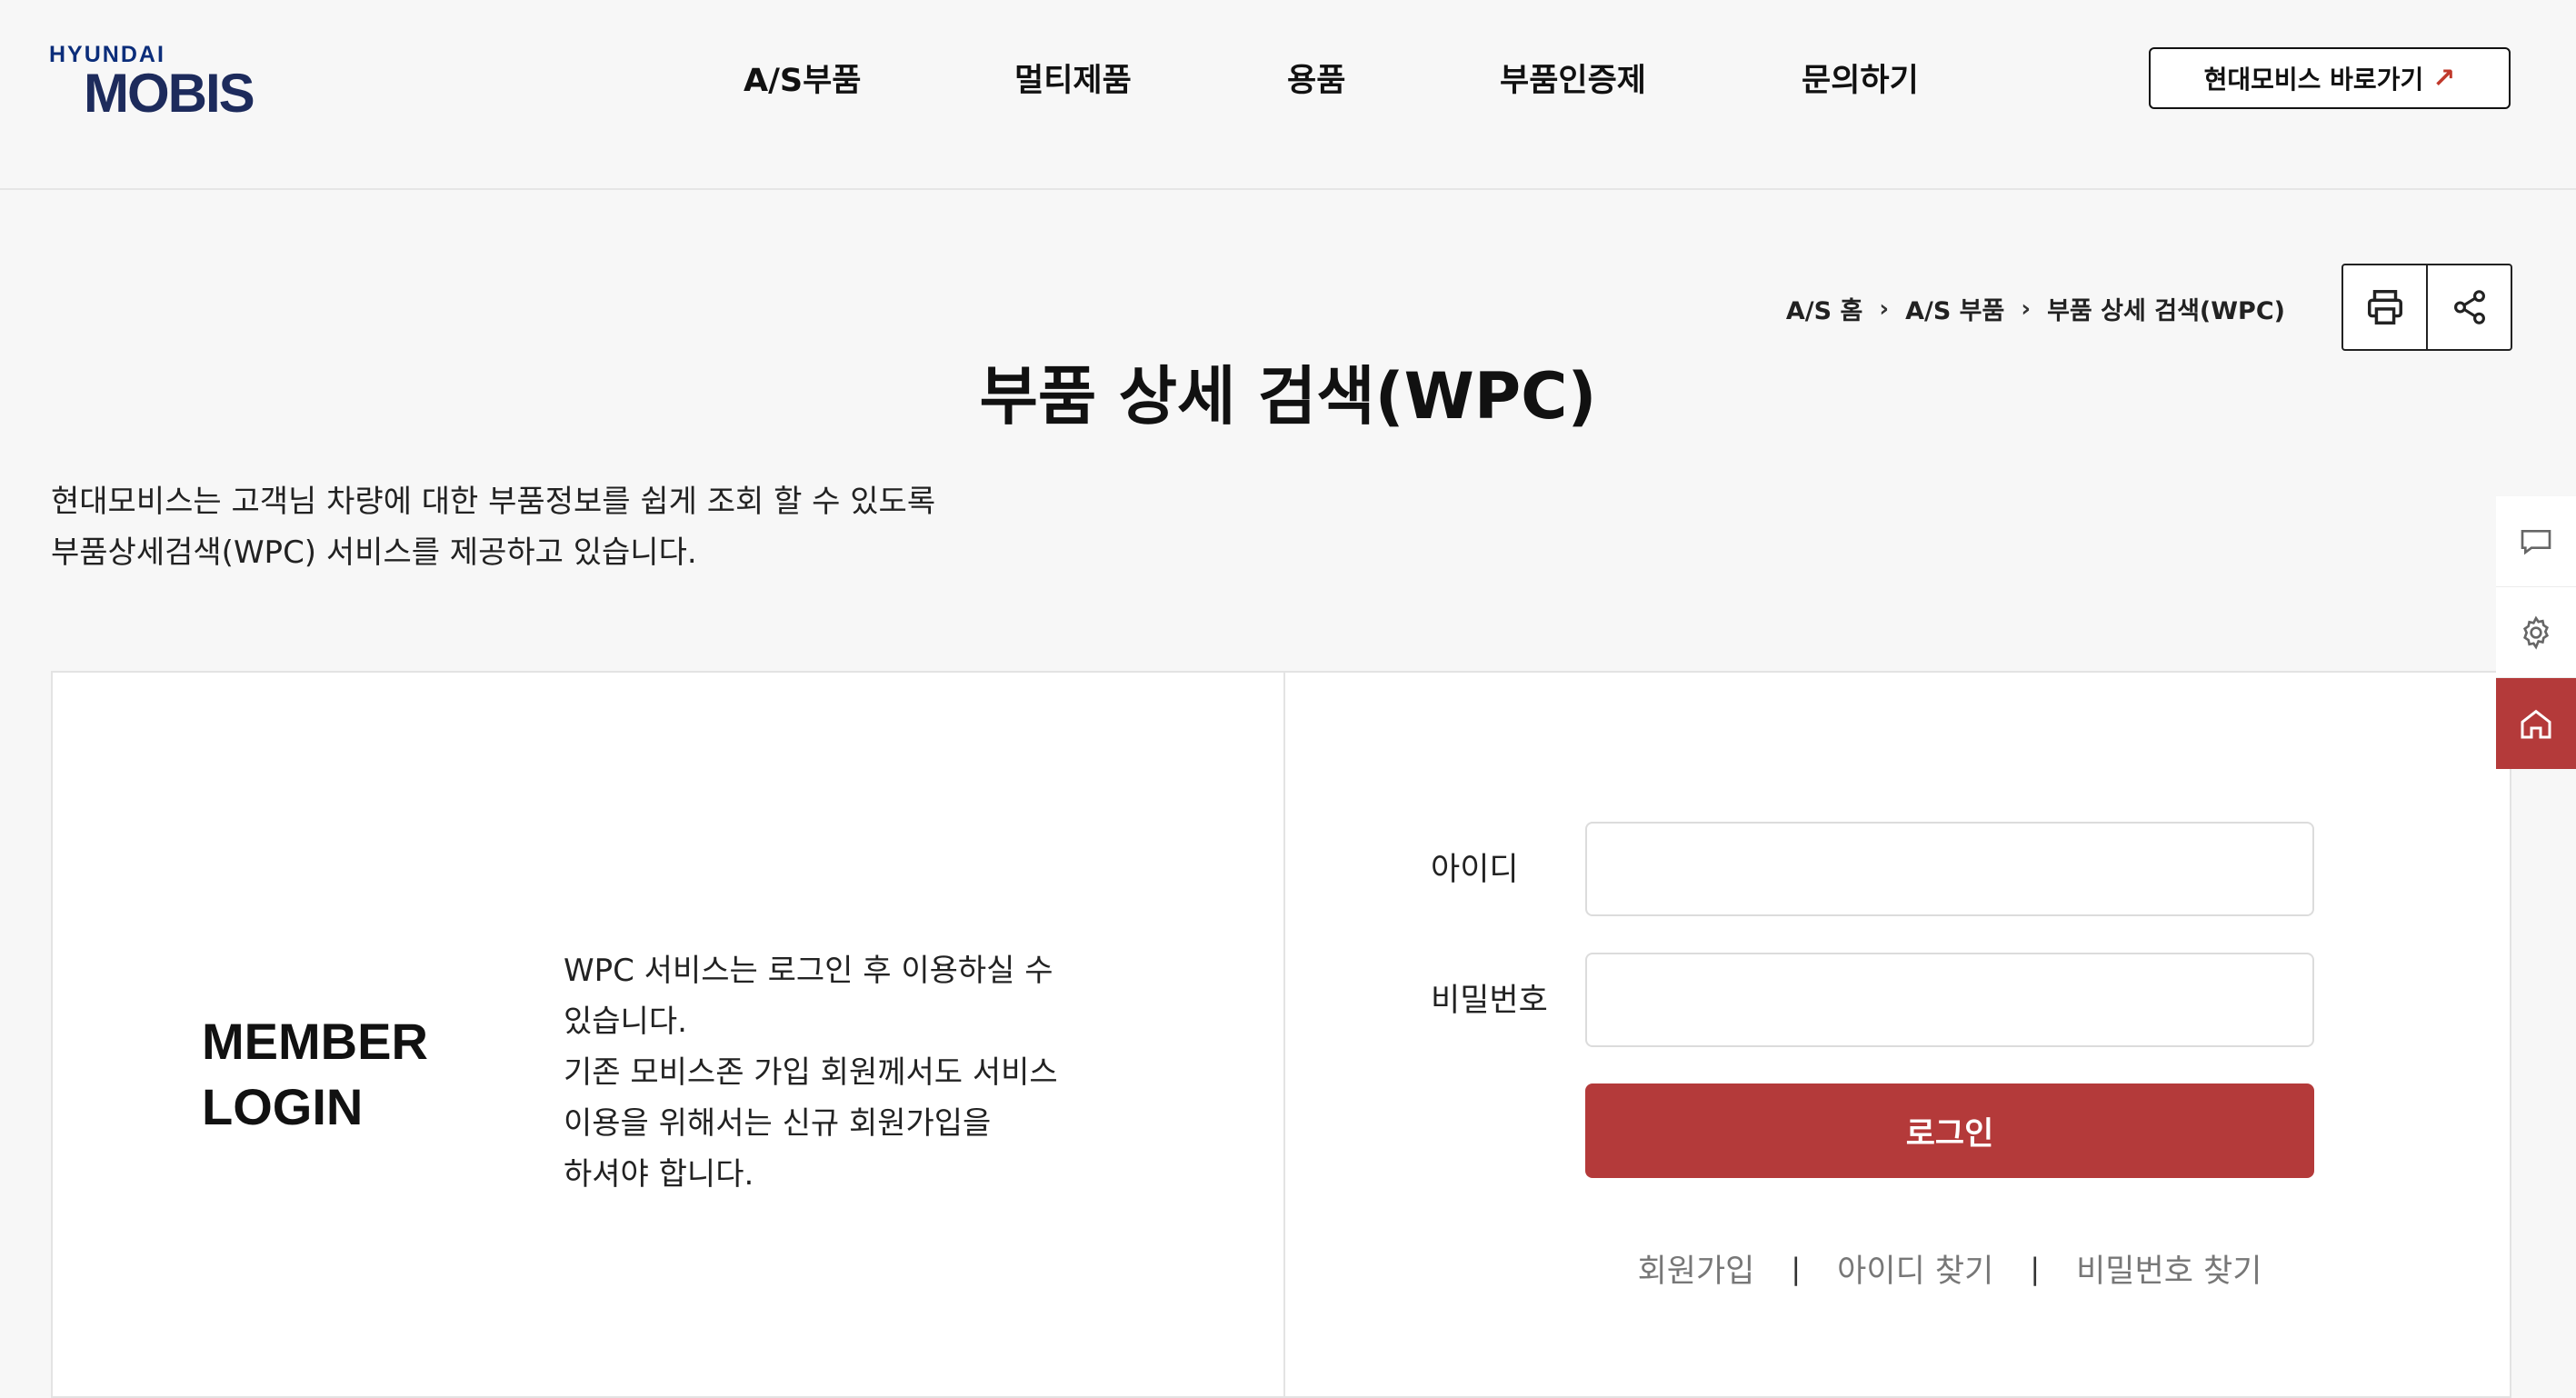 The height and width of the screenshot is (1398, 2576). What do you see at coordinates (283, 1106) in the screenshot?
I see `member-heading-line-2: LOGIN` at bounding box center [283, 1106].